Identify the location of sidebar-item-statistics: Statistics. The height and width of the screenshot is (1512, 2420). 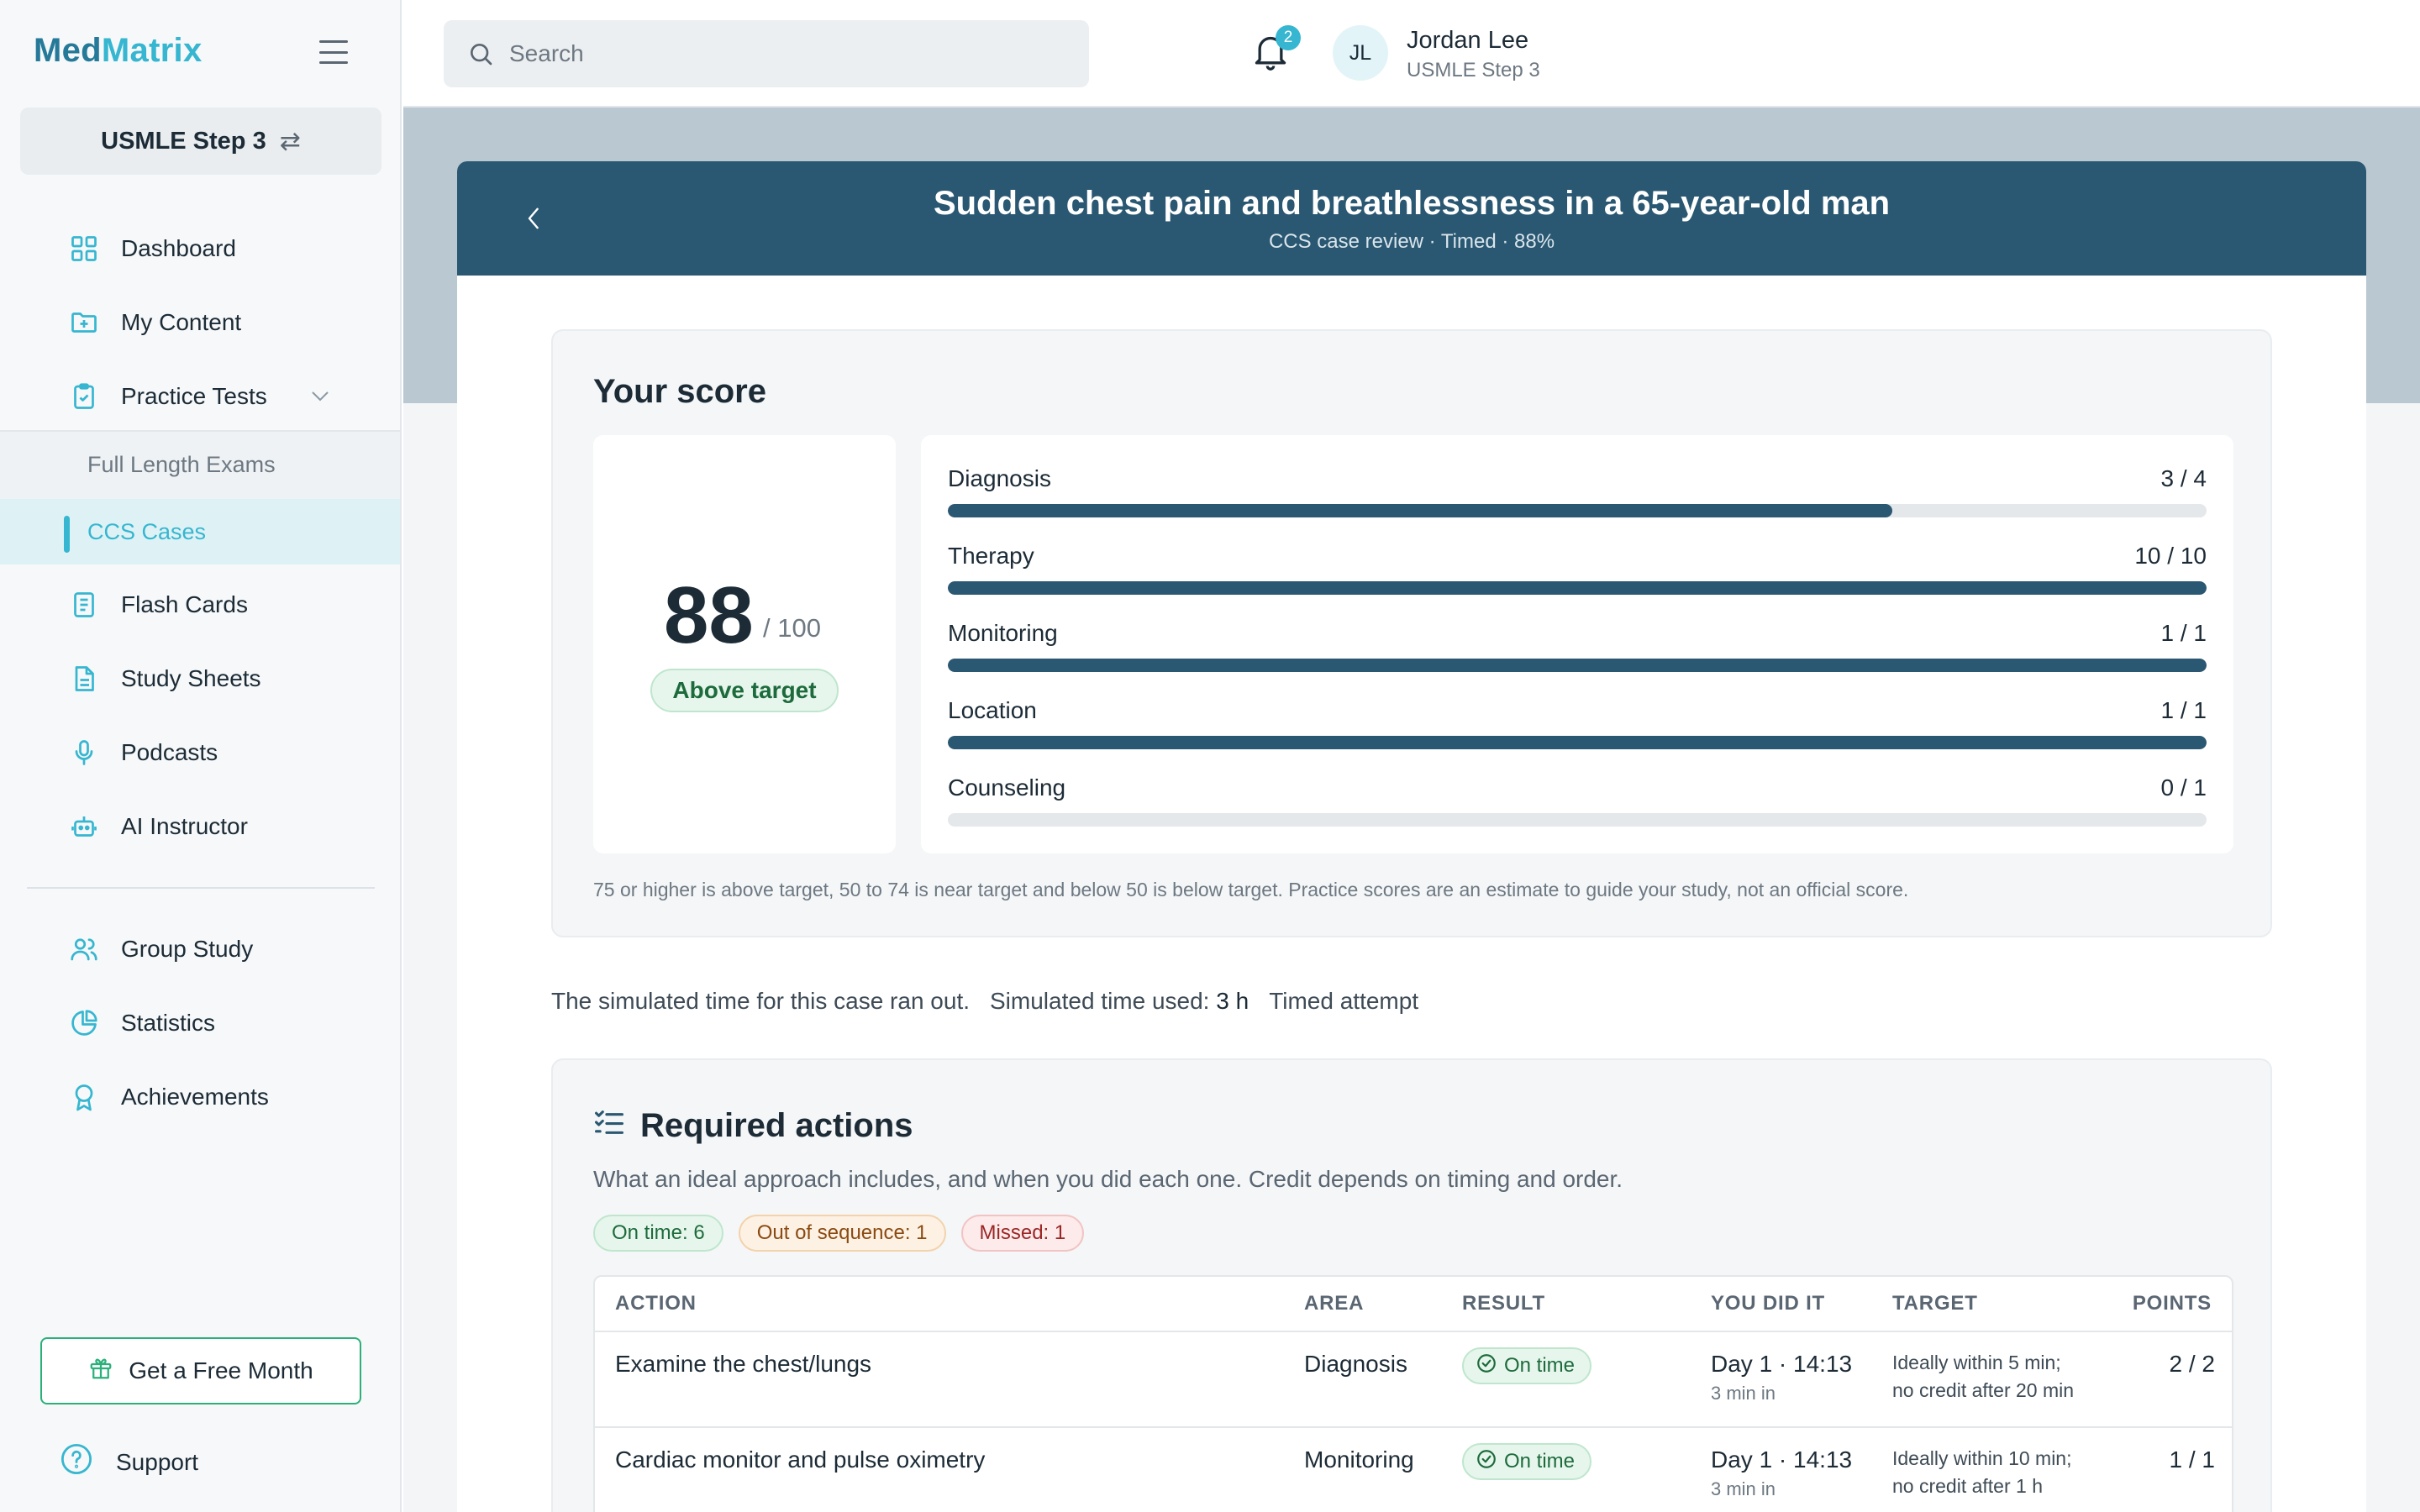
(201, 1023).